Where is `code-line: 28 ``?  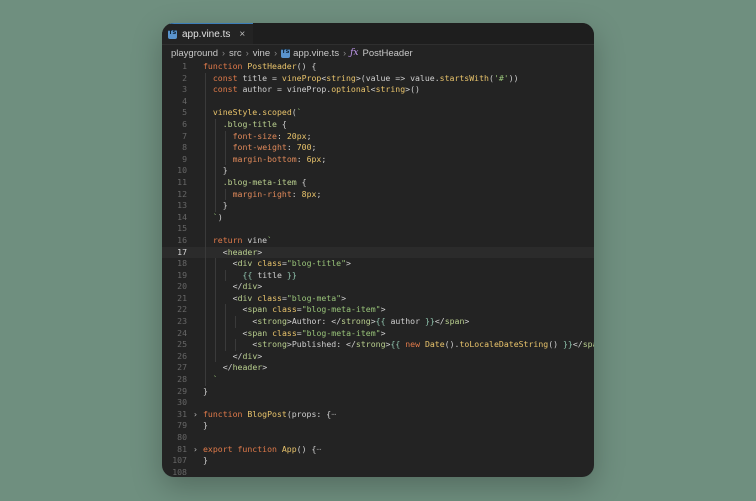
code-line: 28 ` is located at coordinates (378, 380).